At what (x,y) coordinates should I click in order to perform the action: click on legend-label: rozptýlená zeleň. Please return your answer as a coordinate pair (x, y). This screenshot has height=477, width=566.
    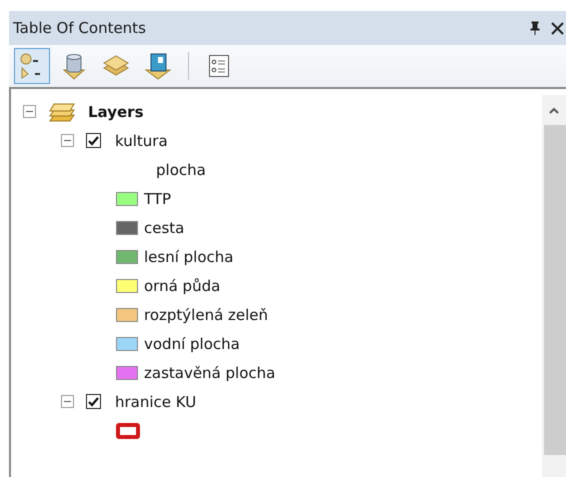
    Looking at the image, I should click on (206, 315).